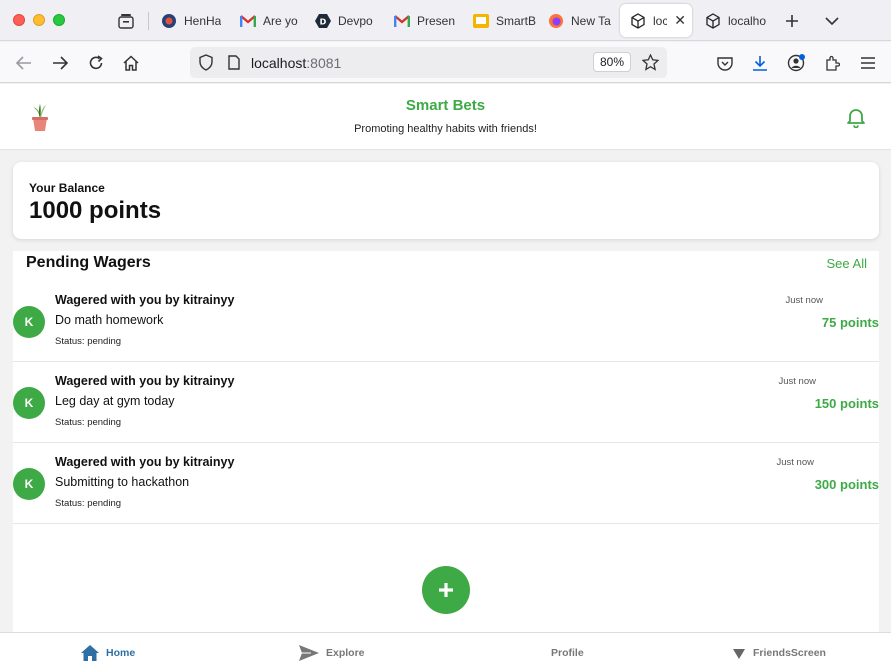 This screenshot has height=672, width=891. Describe the element at coordinates (24, 63) in the screenshot. I see `back-arrow-icon` at that location.